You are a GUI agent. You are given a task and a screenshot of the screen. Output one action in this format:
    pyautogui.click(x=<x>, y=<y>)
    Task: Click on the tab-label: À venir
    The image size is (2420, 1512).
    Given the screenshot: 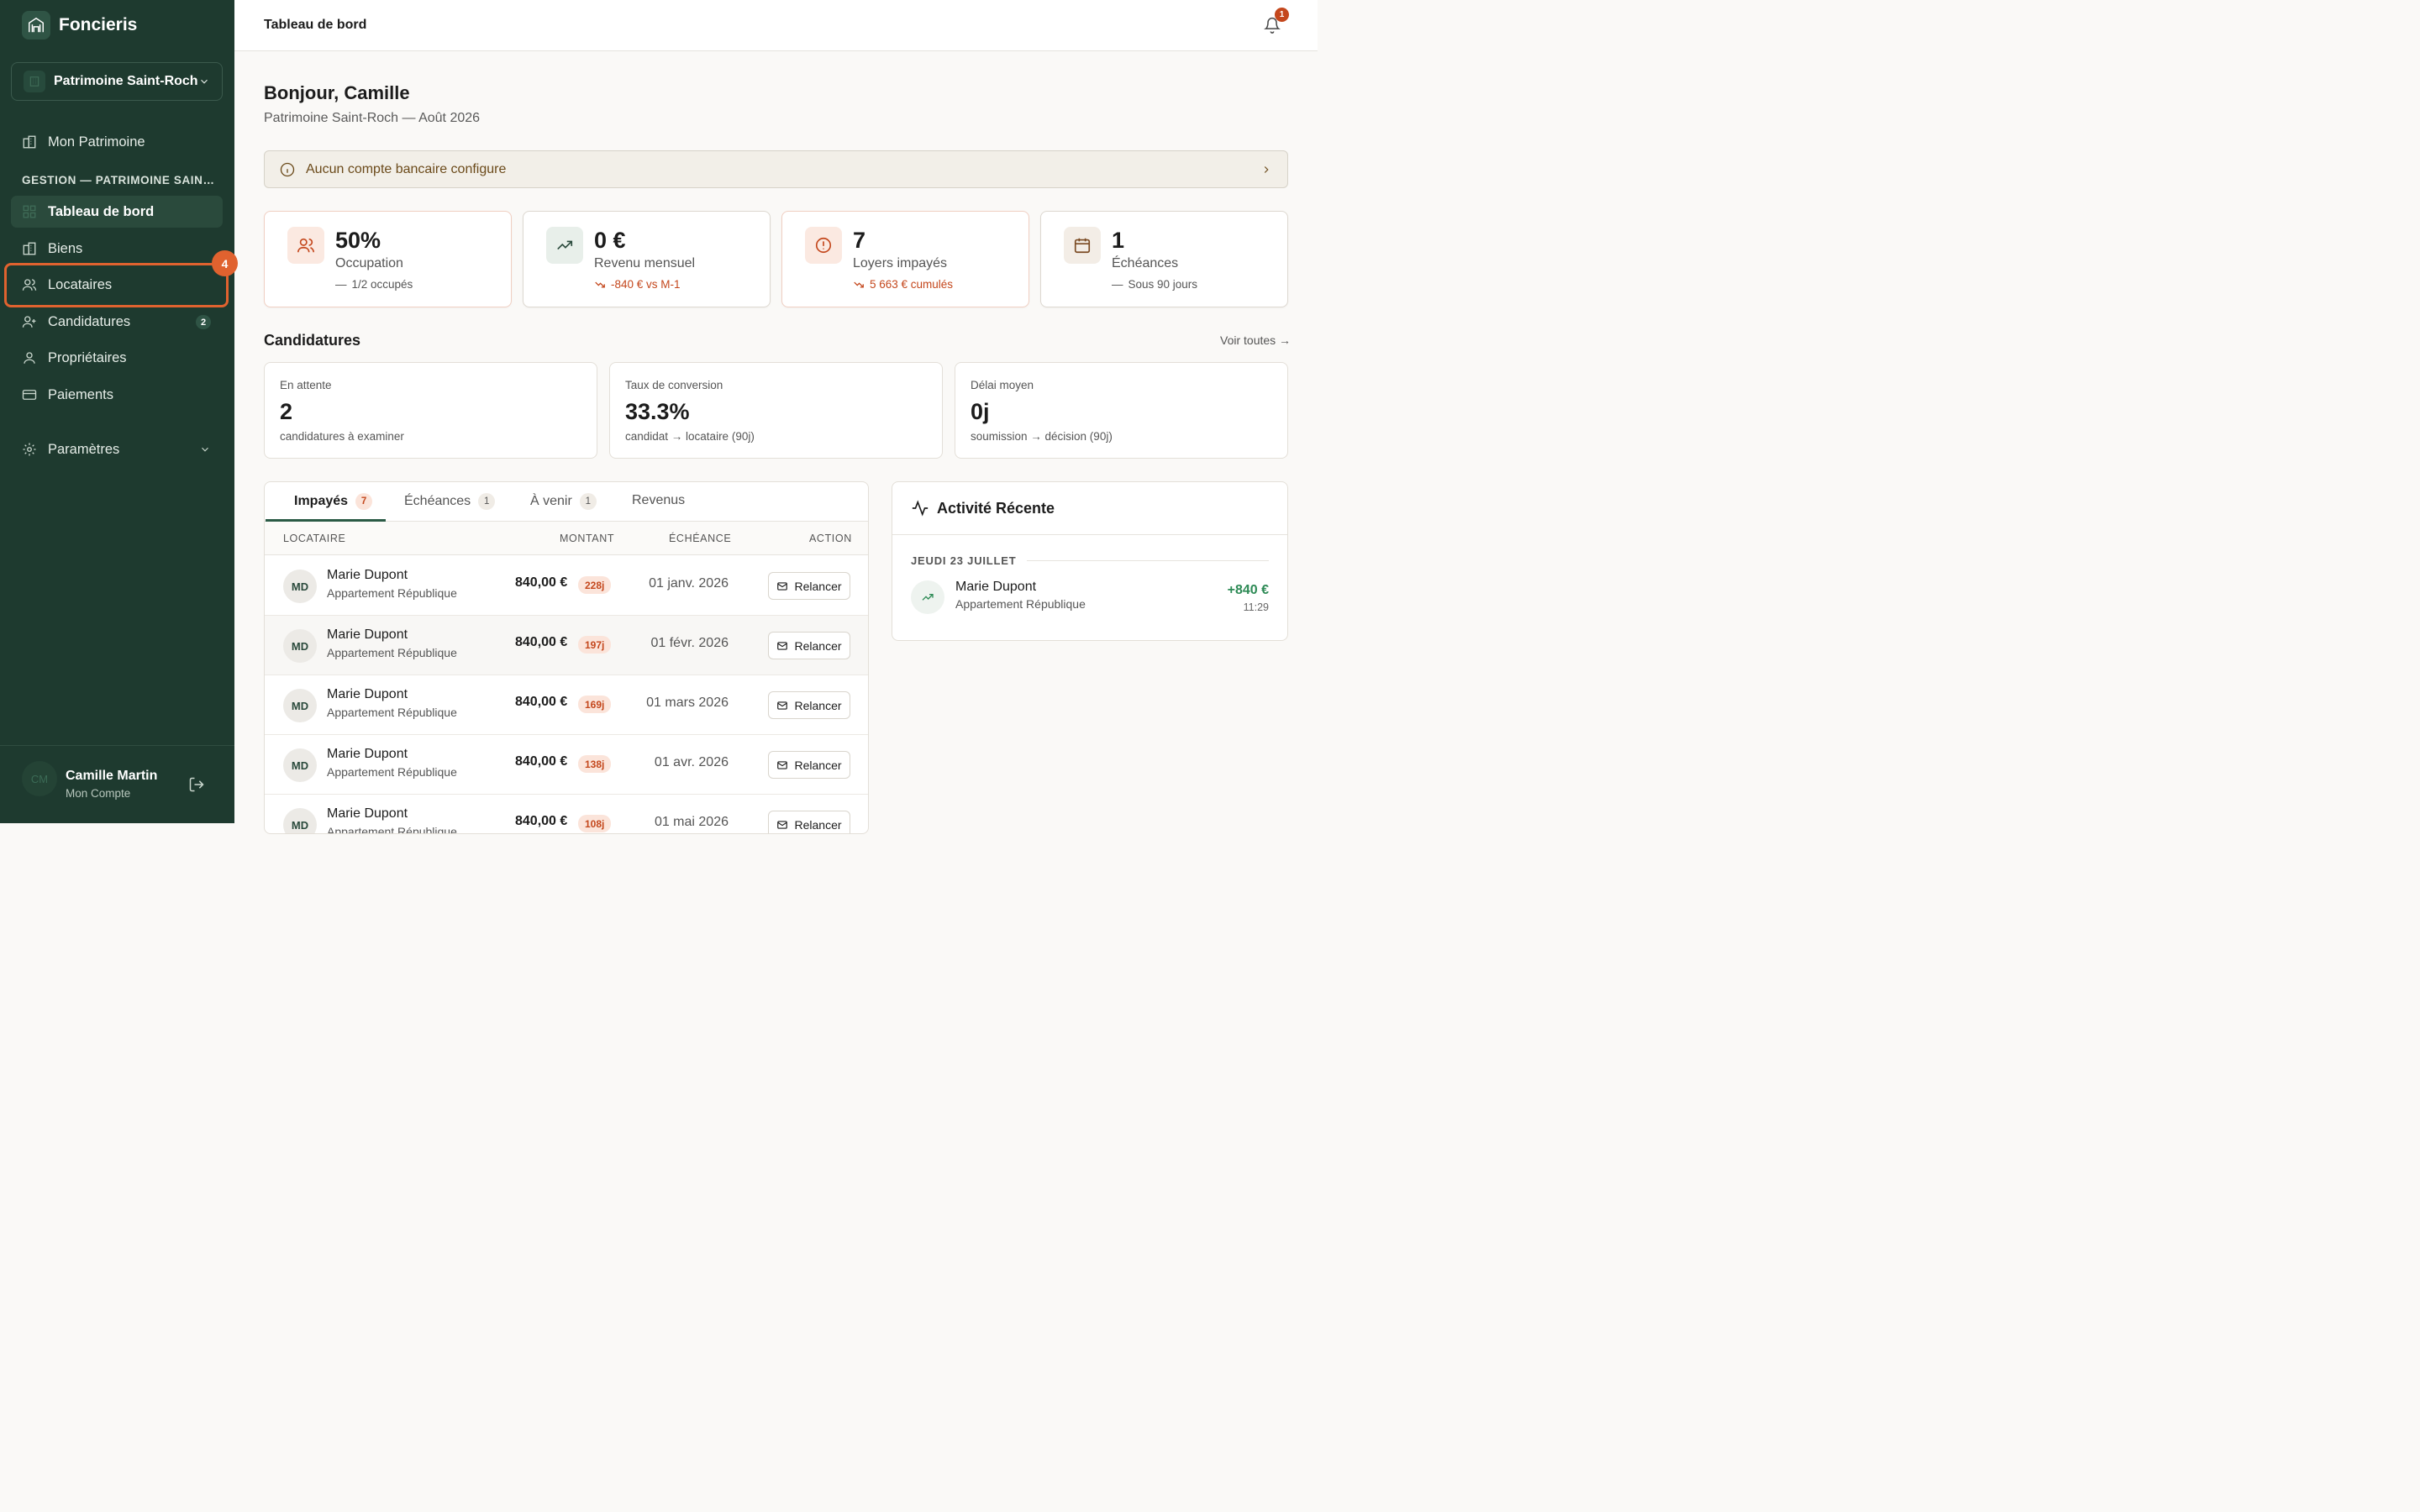 What is the action you would take?
    pyautogui.click(x=551, y=501)
    